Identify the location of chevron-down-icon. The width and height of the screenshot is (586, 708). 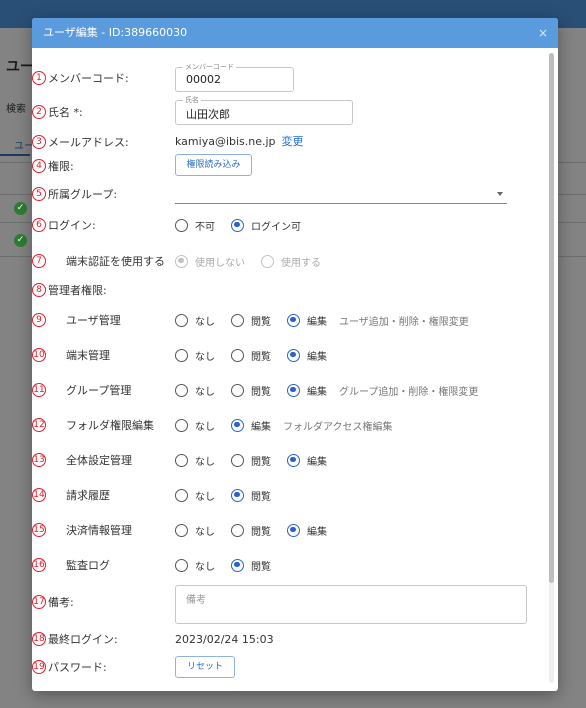
(500, 194).